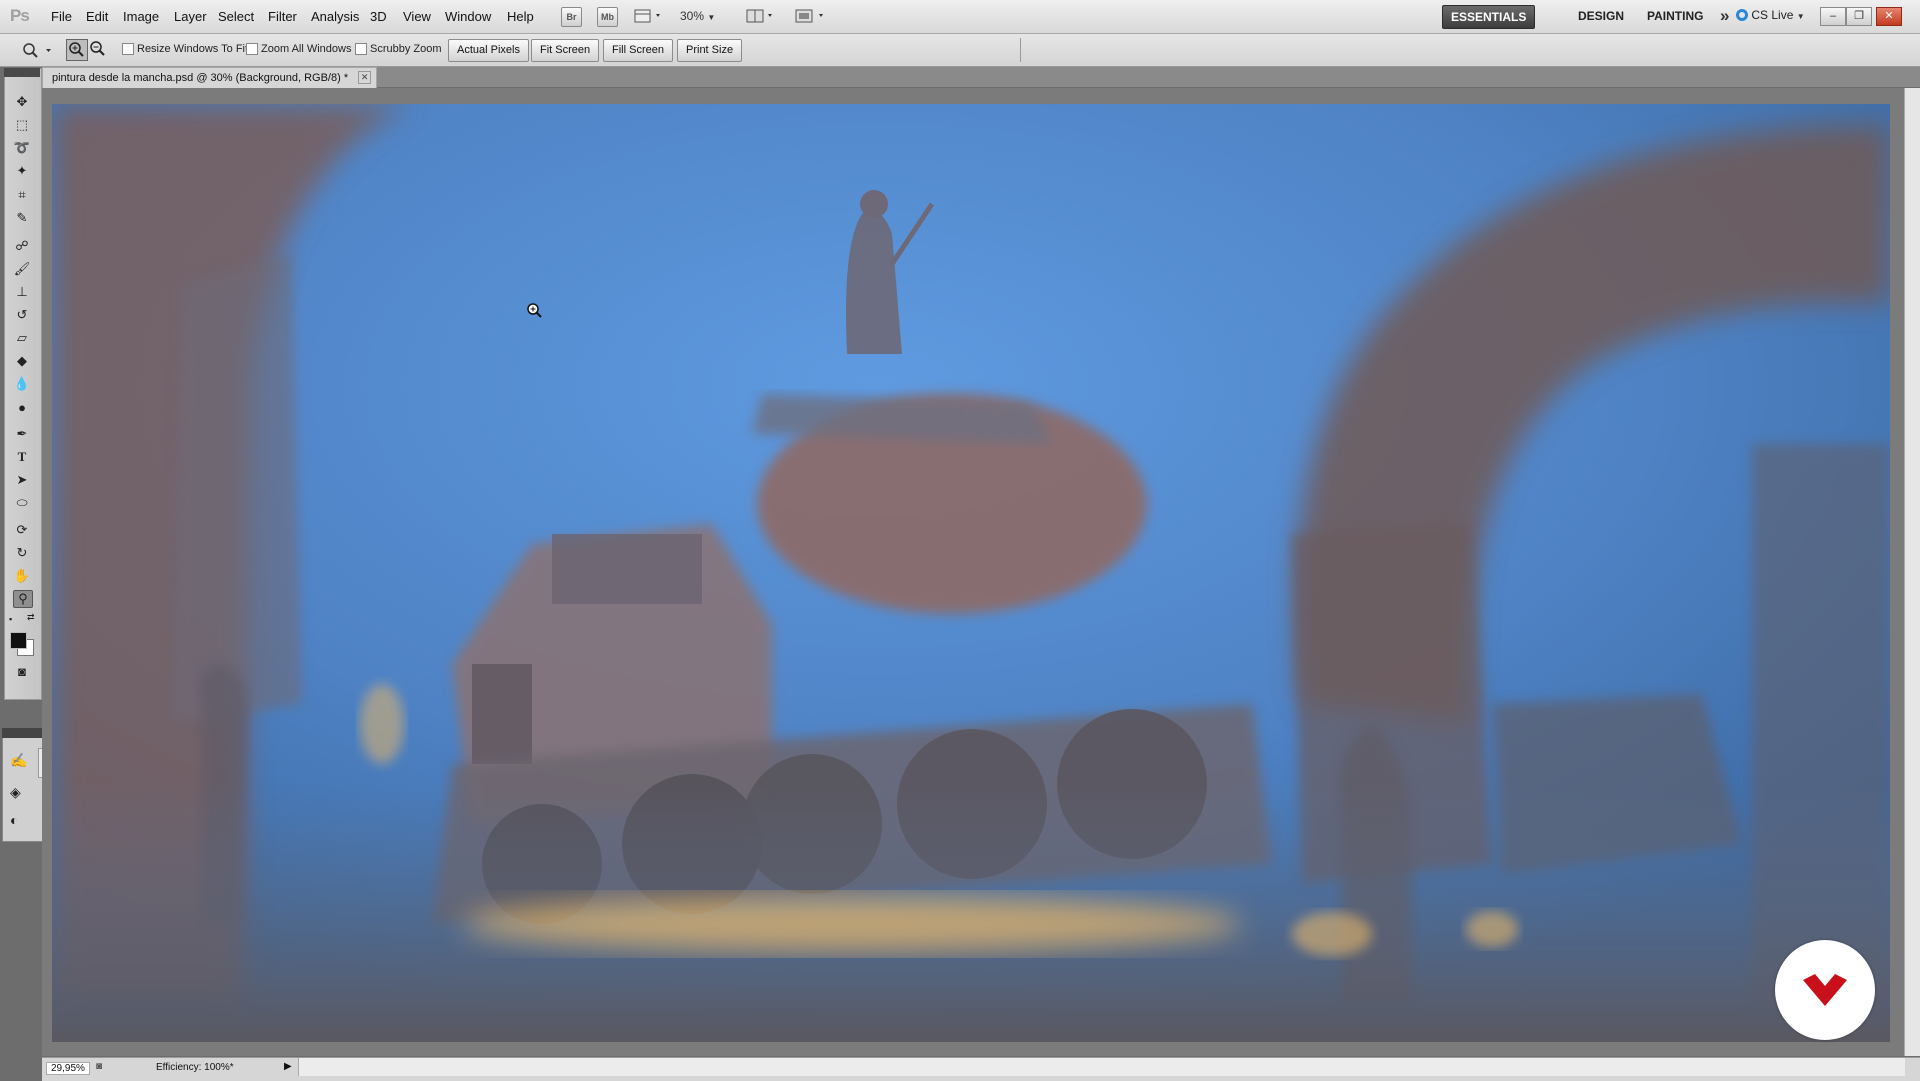  I want to click on minimize-button: –, so click(1833, 16).